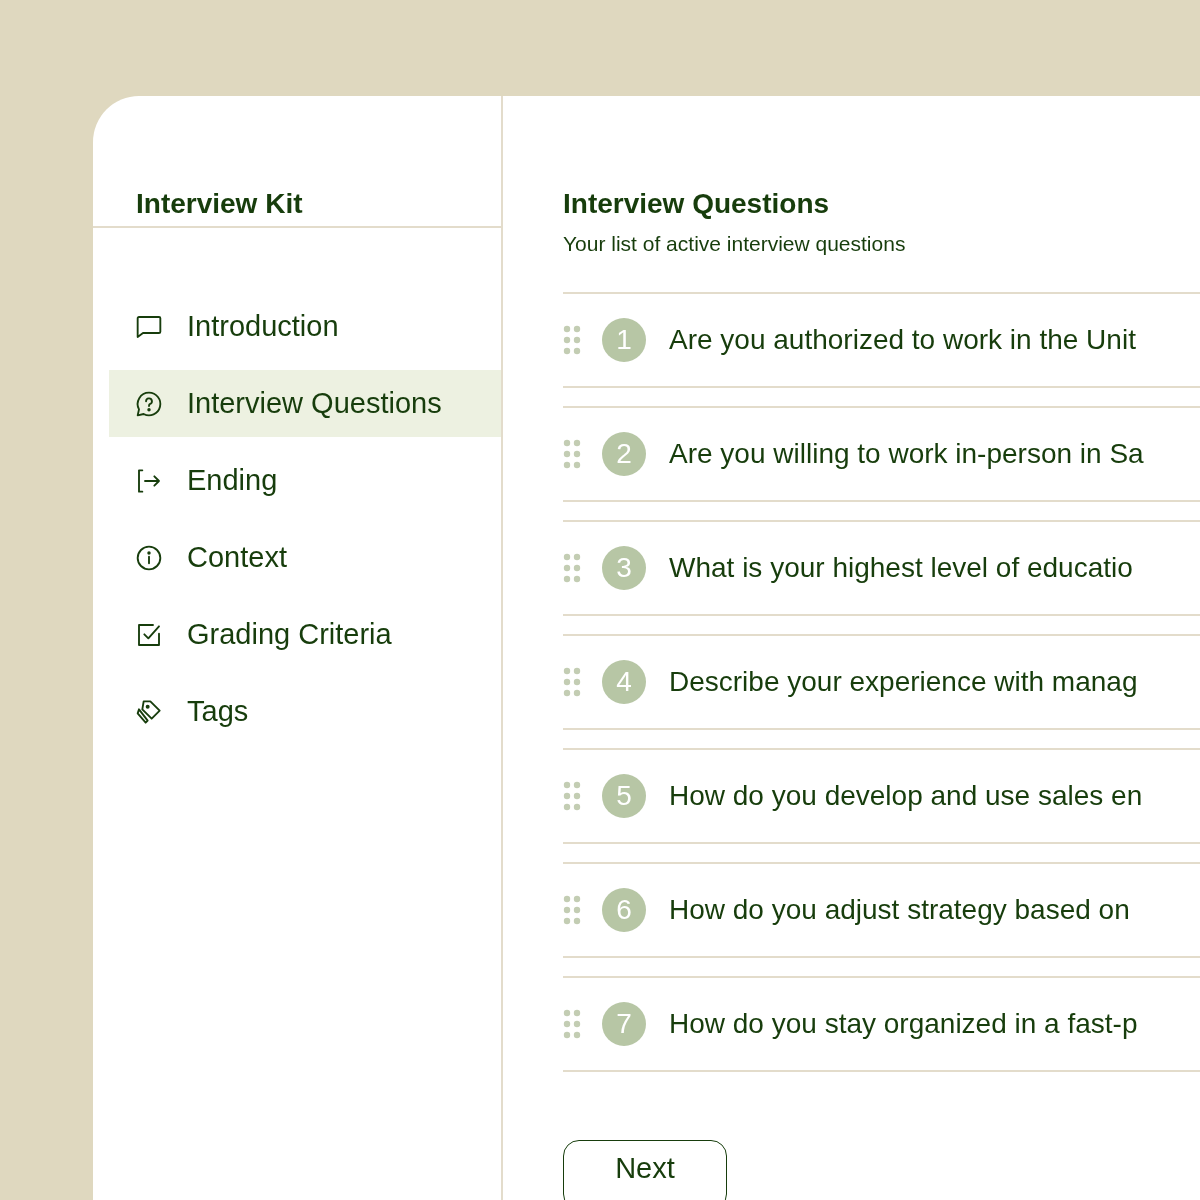 The height and width of the screenshot is (1200, 1200). What do you see at coordinates (624, 454) in the screenshot?
I see `question-number: 2` at bounding box center [624, 454].